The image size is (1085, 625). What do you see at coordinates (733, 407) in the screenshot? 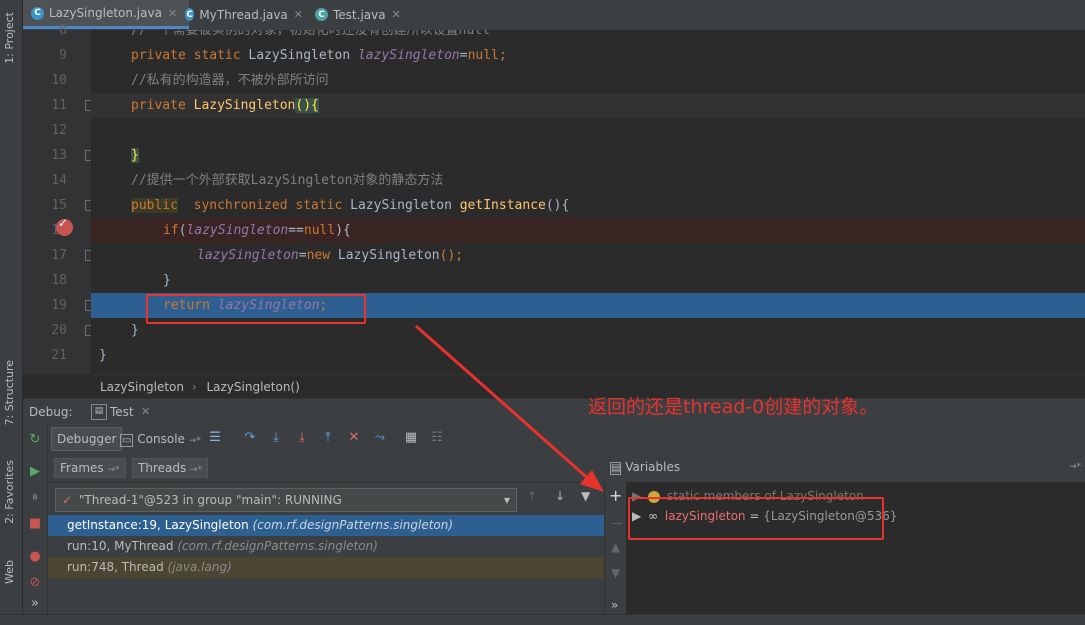
I see `annotation-text: 返回的还是thread-0创建的对象。` at bounding box center [733, 407].